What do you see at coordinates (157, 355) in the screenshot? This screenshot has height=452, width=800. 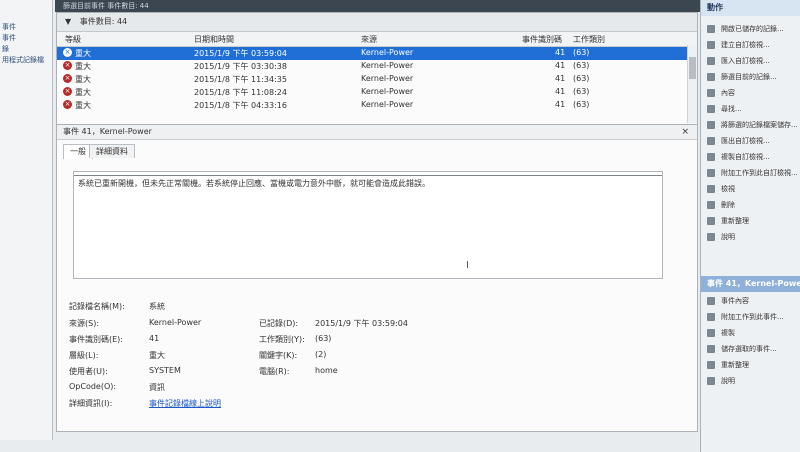 I see `level-value: 重大` at bounding box center [157, 355].